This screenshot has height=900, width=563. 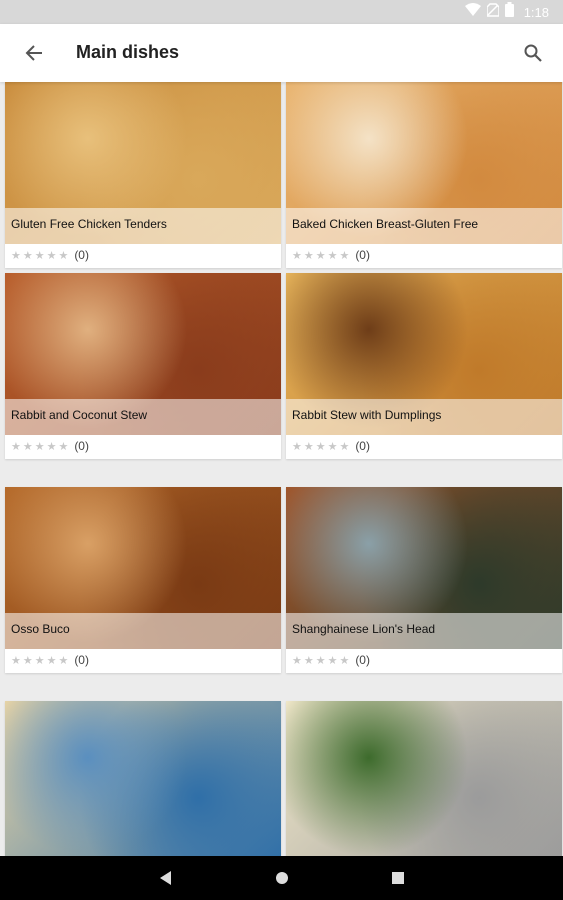 I want to click on recipe-title: Rabbit and Coconut Stew, so click(x=79, y=415).